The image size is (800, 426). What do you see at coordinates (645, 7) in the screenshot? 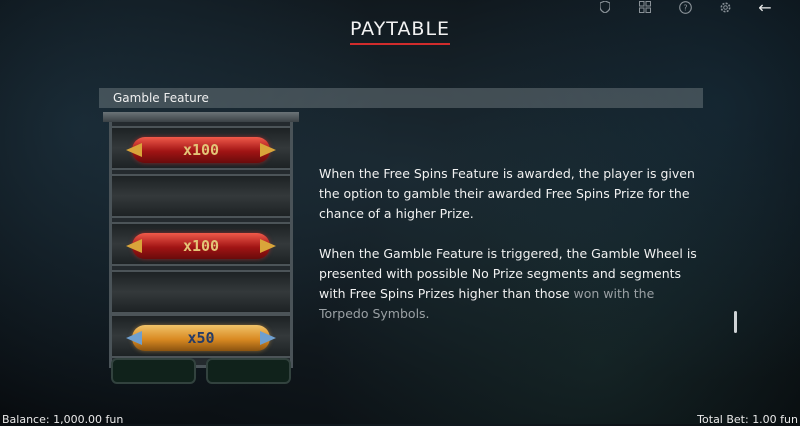
I see `grid-icon` at bounding box center [645, 7].